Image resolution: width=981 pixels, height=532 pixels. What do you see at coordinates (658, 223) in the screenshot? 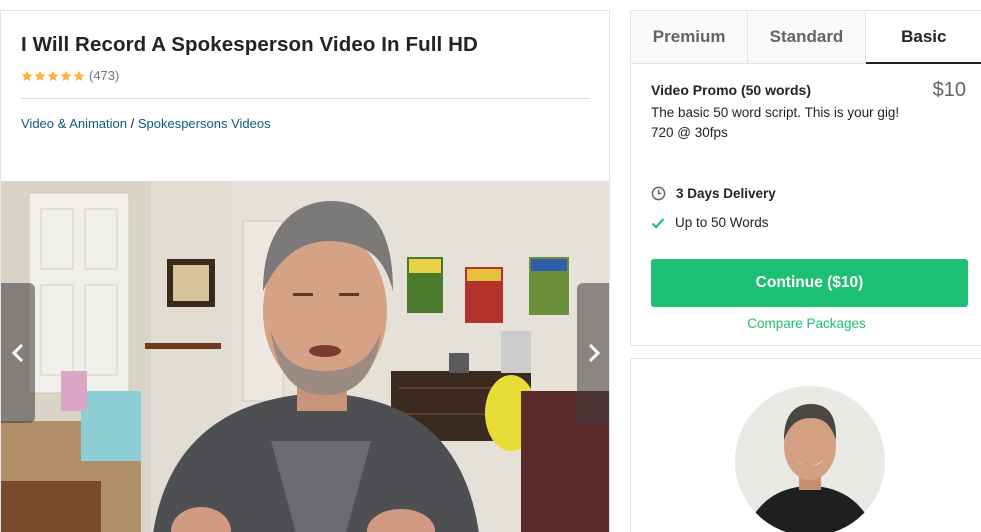
I see `check-icon` at bounding box center [658, 223].